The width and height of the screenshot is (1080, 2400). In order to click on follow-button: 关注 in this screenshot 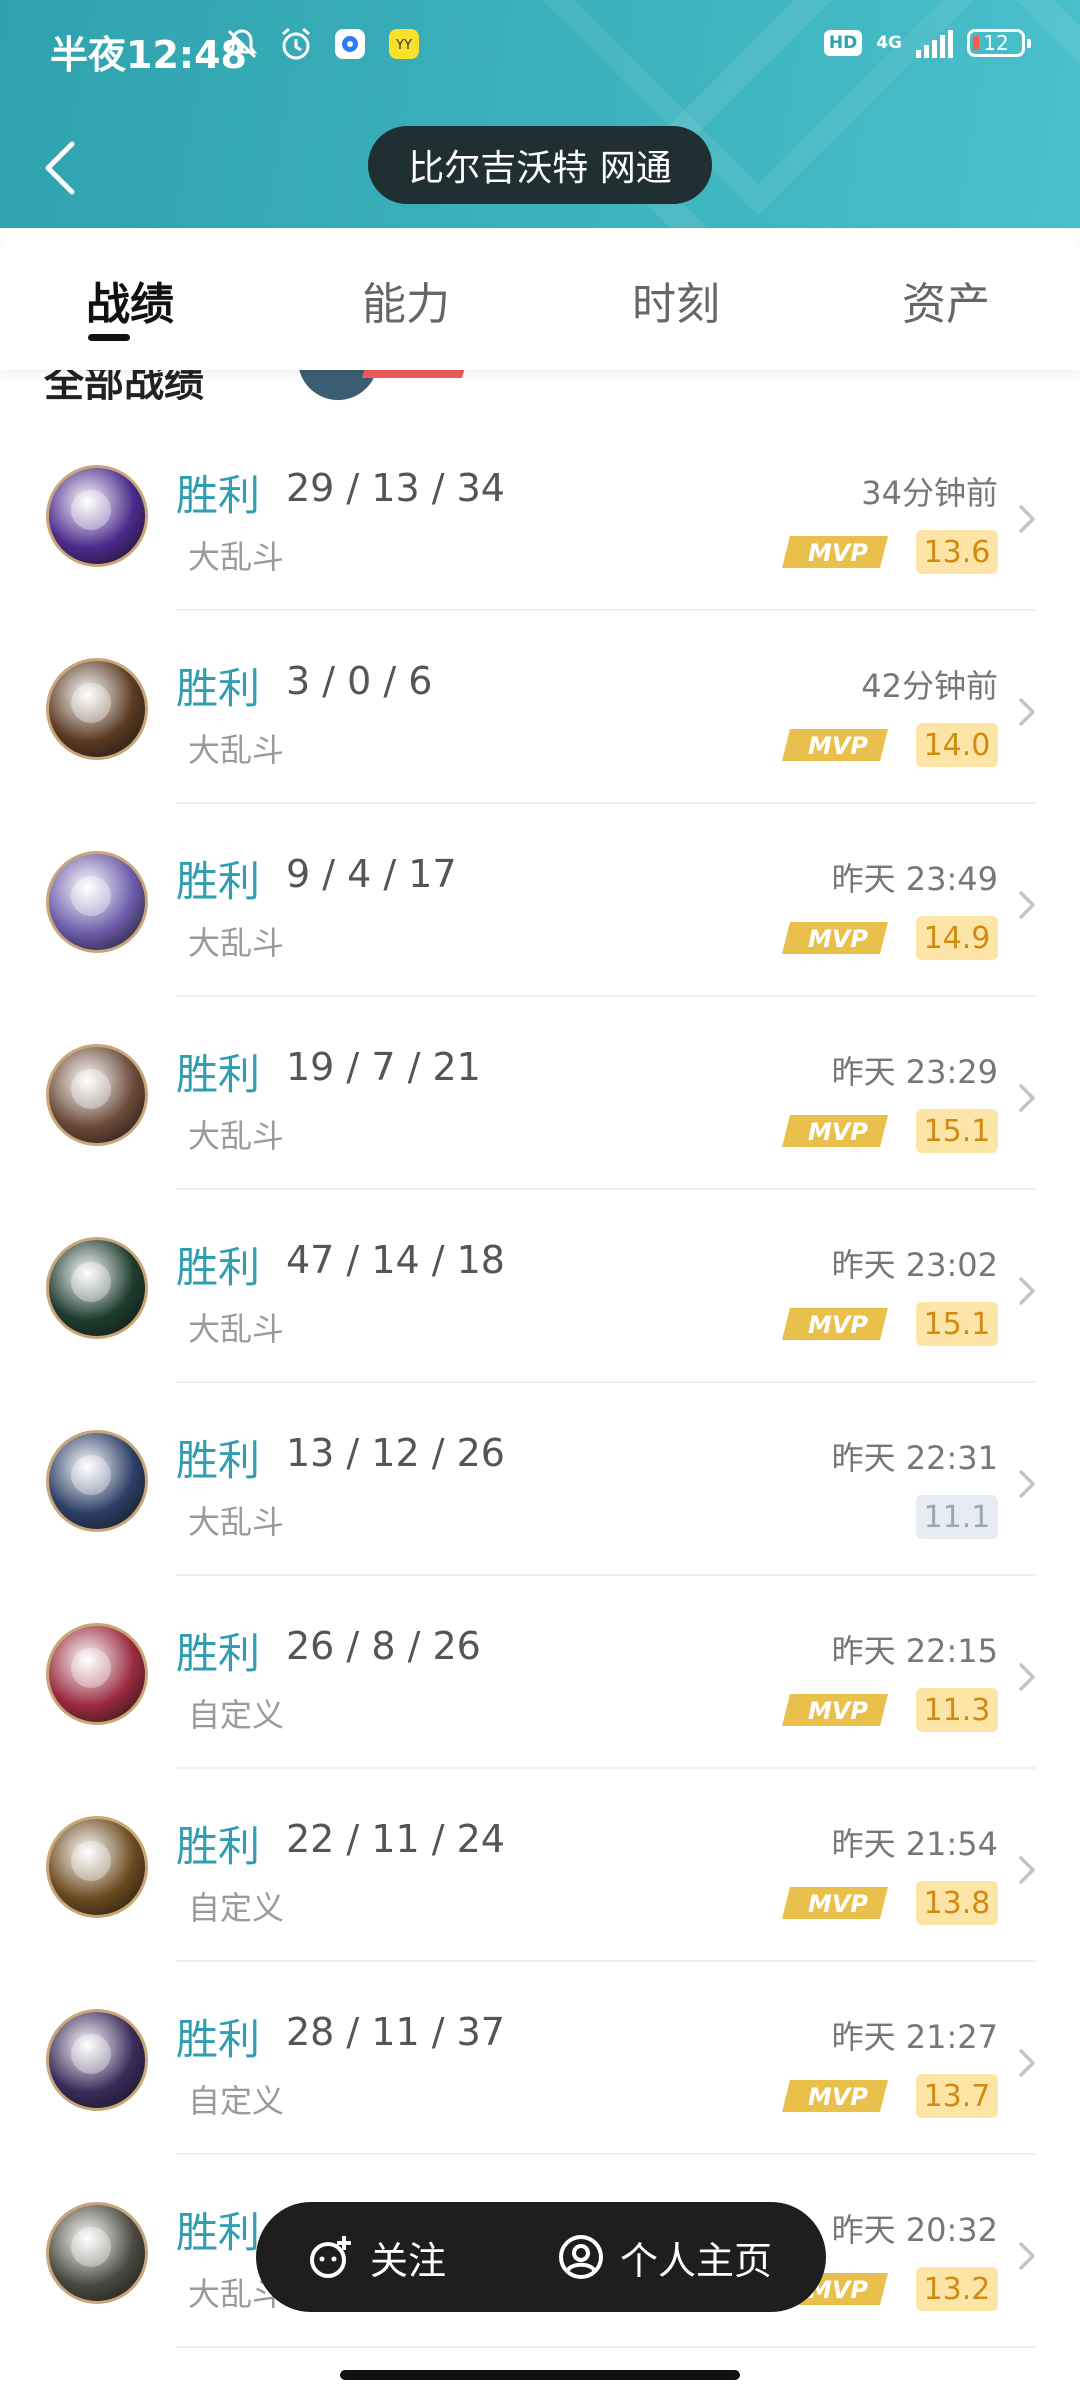, I will do `click(376, 2257)`.